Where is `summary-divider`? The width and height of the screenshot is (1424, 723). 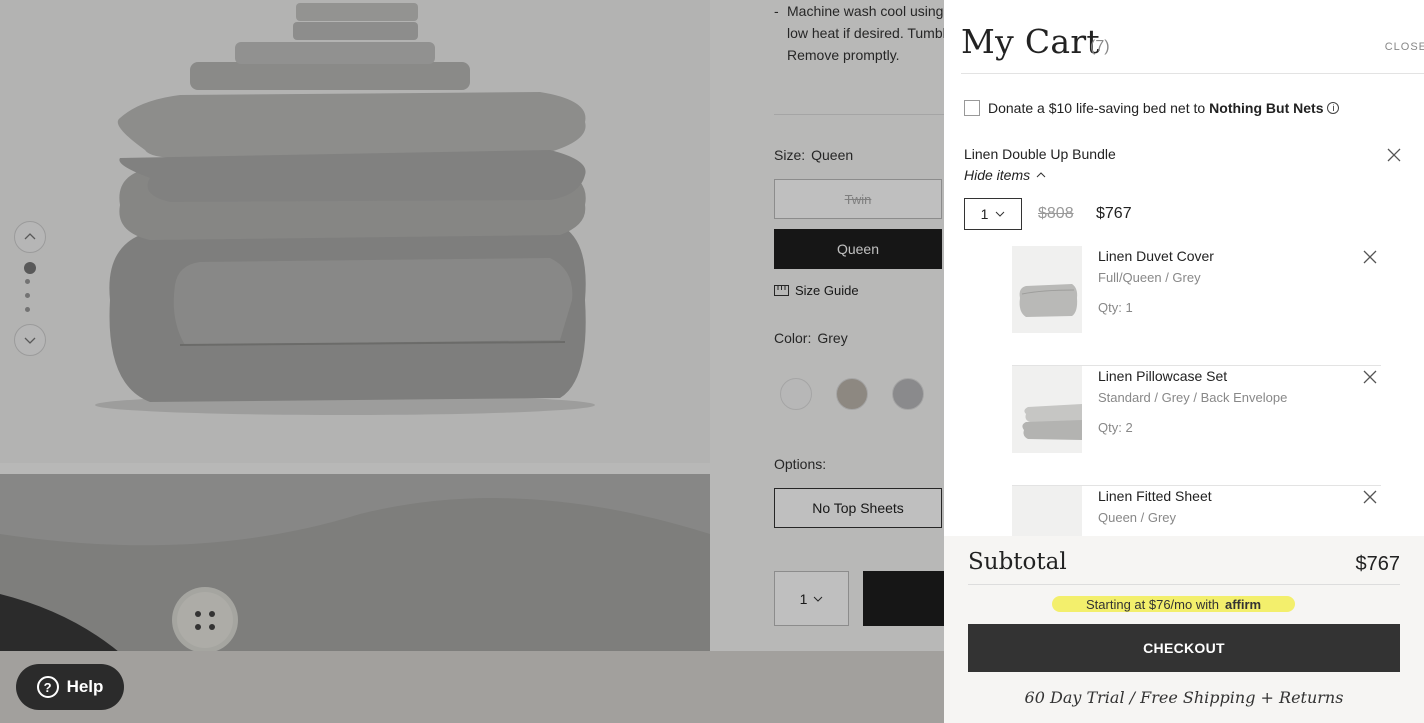 summary-divider is located at coordinates (1184, 584).